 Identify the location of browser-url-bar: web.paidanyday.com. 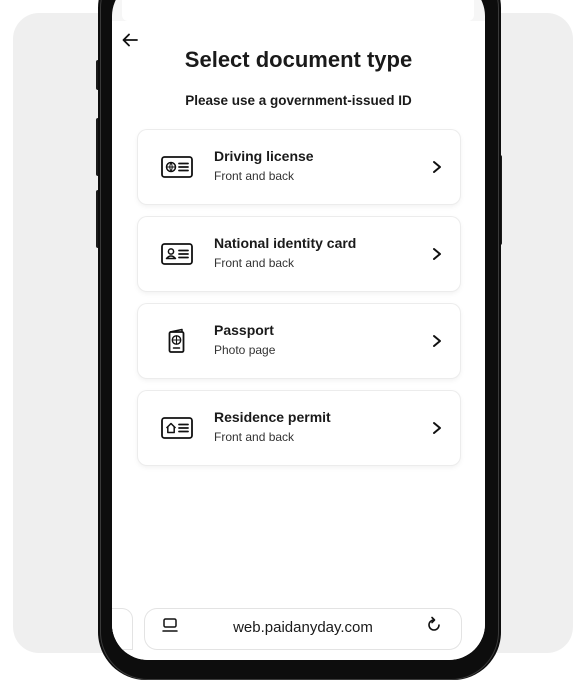
(303, 629).